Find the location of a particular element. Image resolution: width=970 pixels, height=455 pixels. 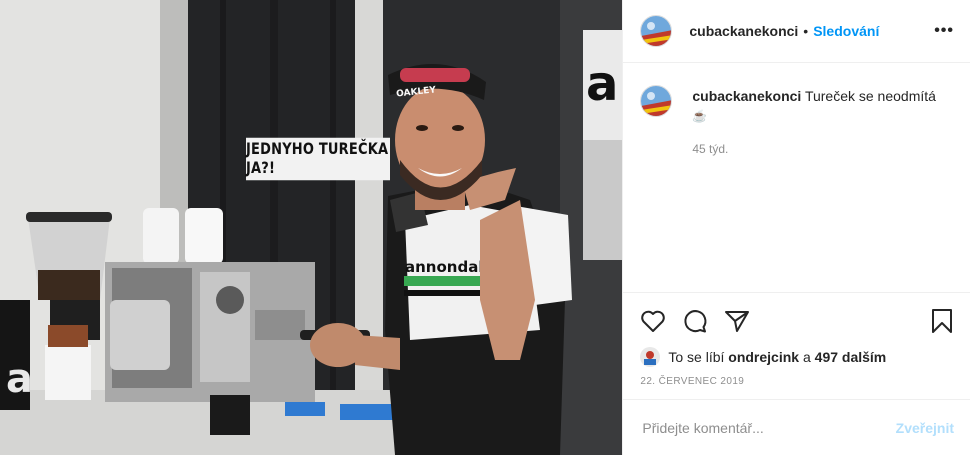

publish-button: Zveřejnit is located at coordinates (925, 428).